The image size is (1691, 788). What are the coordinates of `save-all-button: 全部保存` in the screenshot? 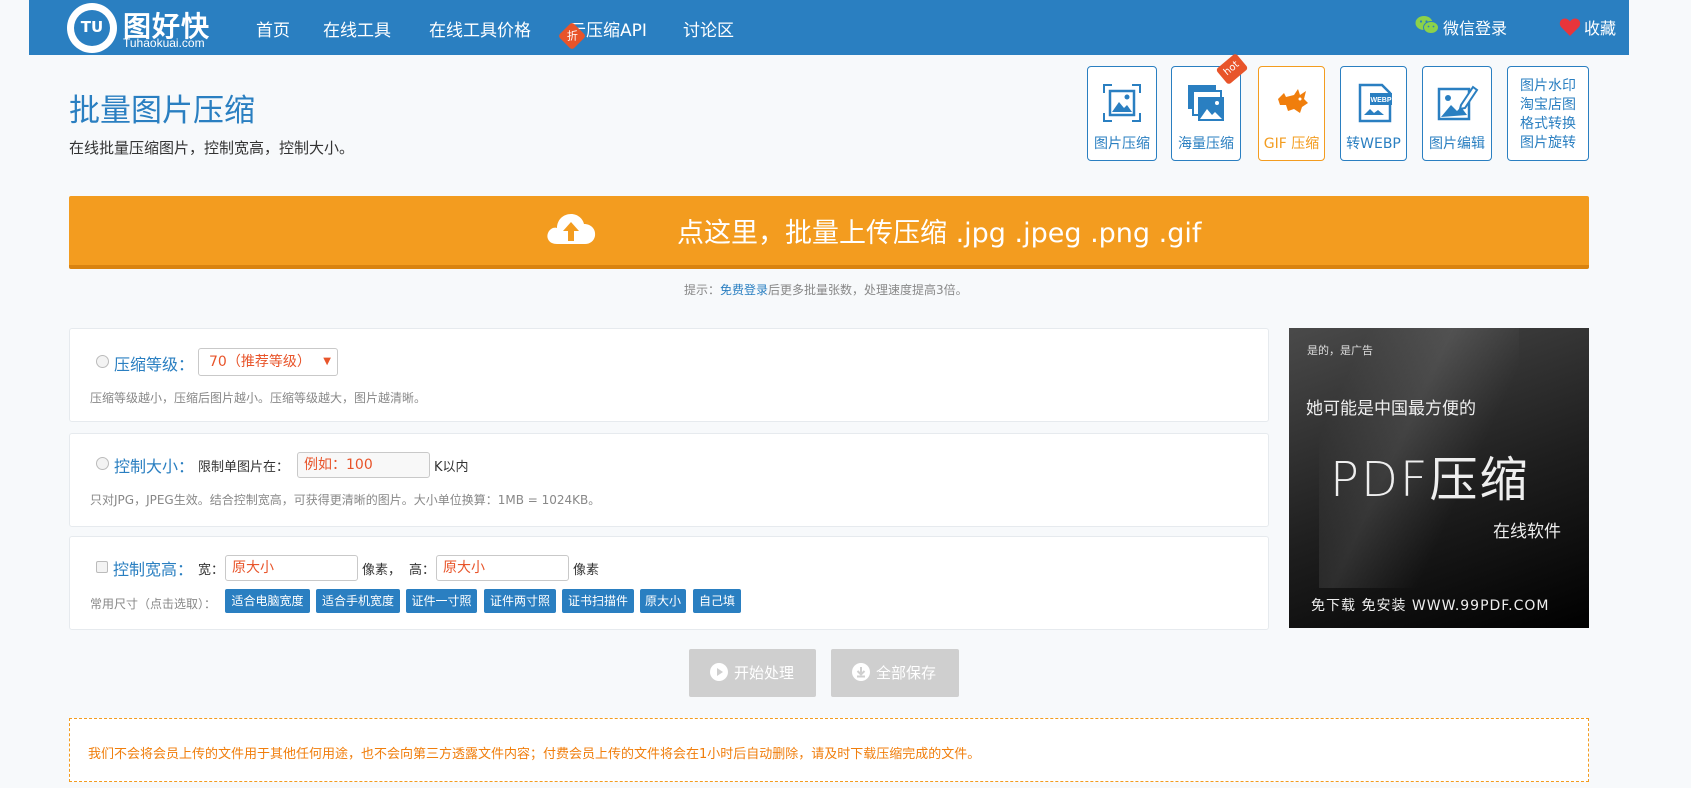 It's located at (895, 673).